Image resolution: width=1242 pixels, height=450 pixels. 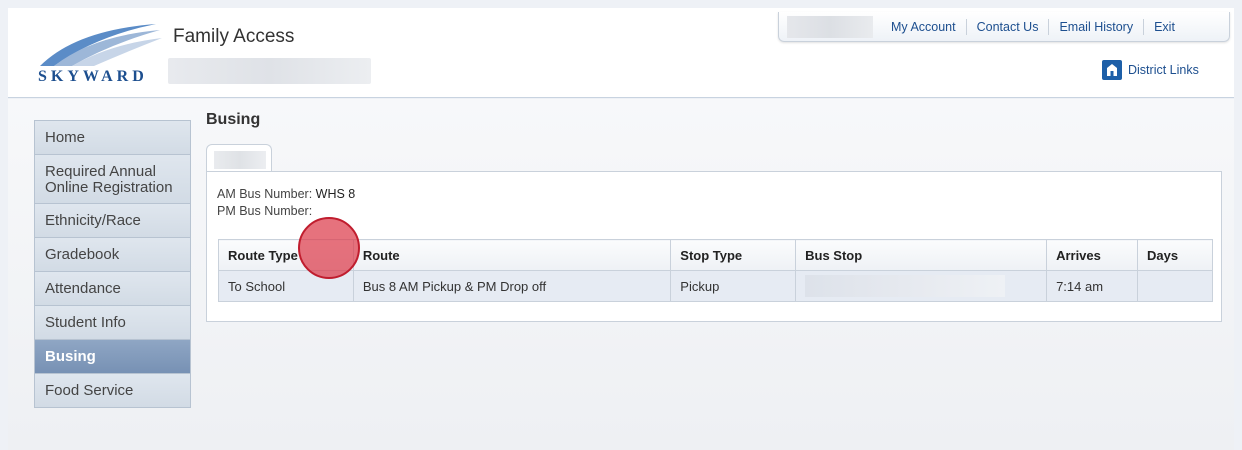 What do you see at coordinates (733, 286) in the screenshot?
I see `cell-stop-type: Pickup` at bounding box center [733, 286].